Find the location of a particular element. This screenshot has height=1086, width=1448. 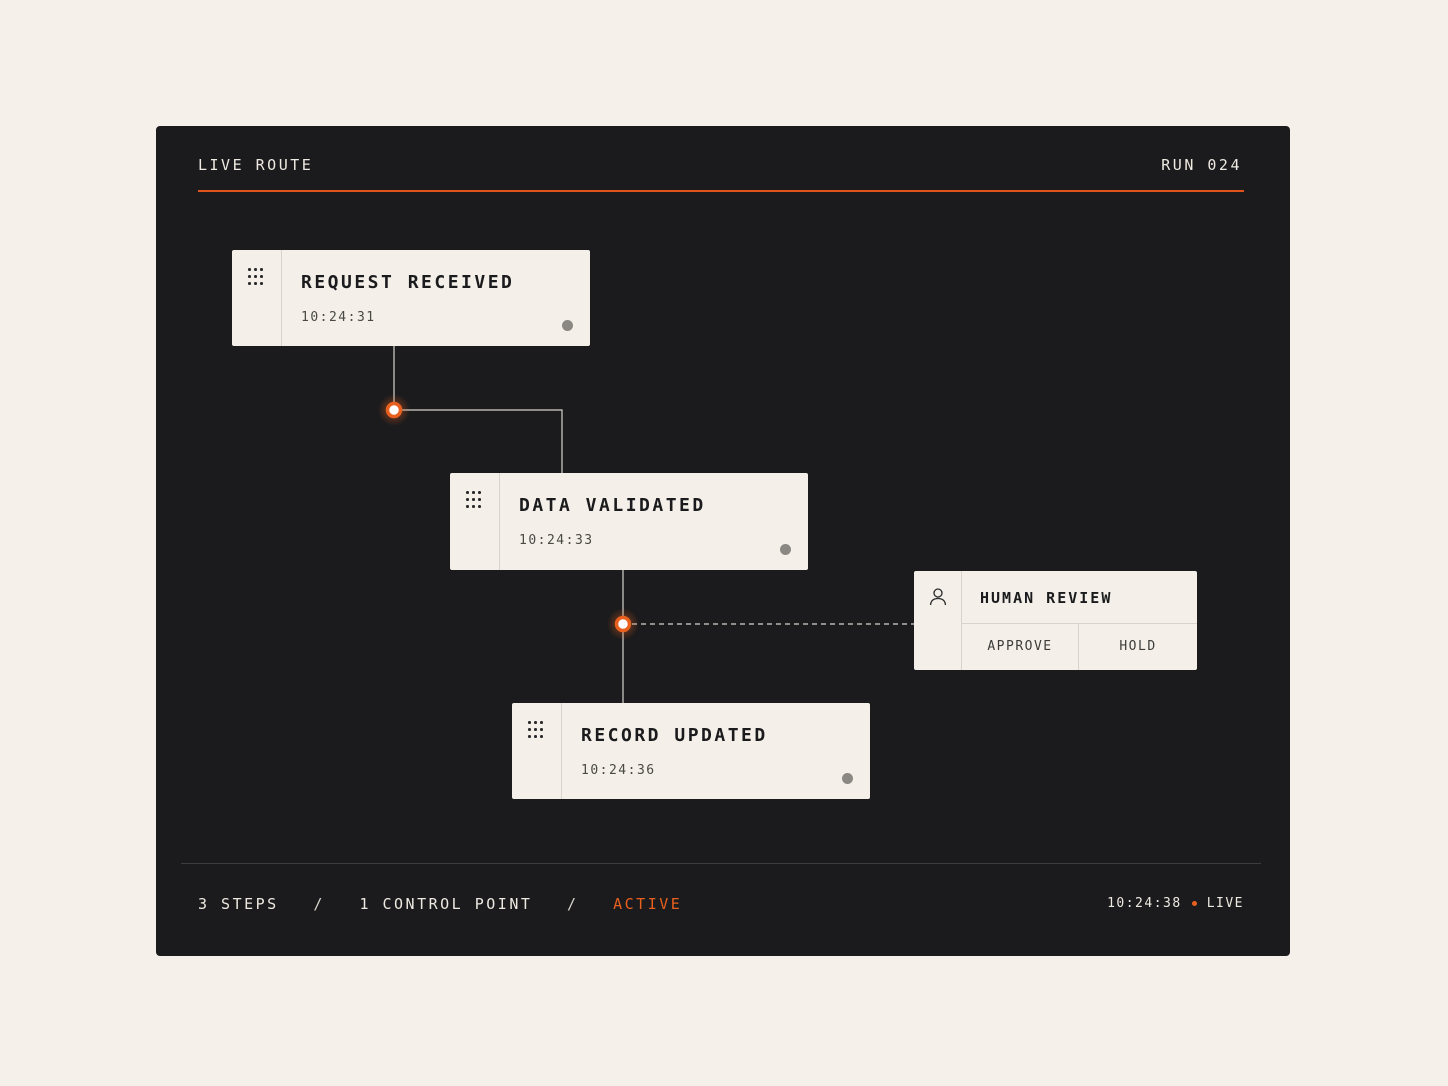

control-point-count: 1 CONTROL POINT is located at coordinates (446, 904).